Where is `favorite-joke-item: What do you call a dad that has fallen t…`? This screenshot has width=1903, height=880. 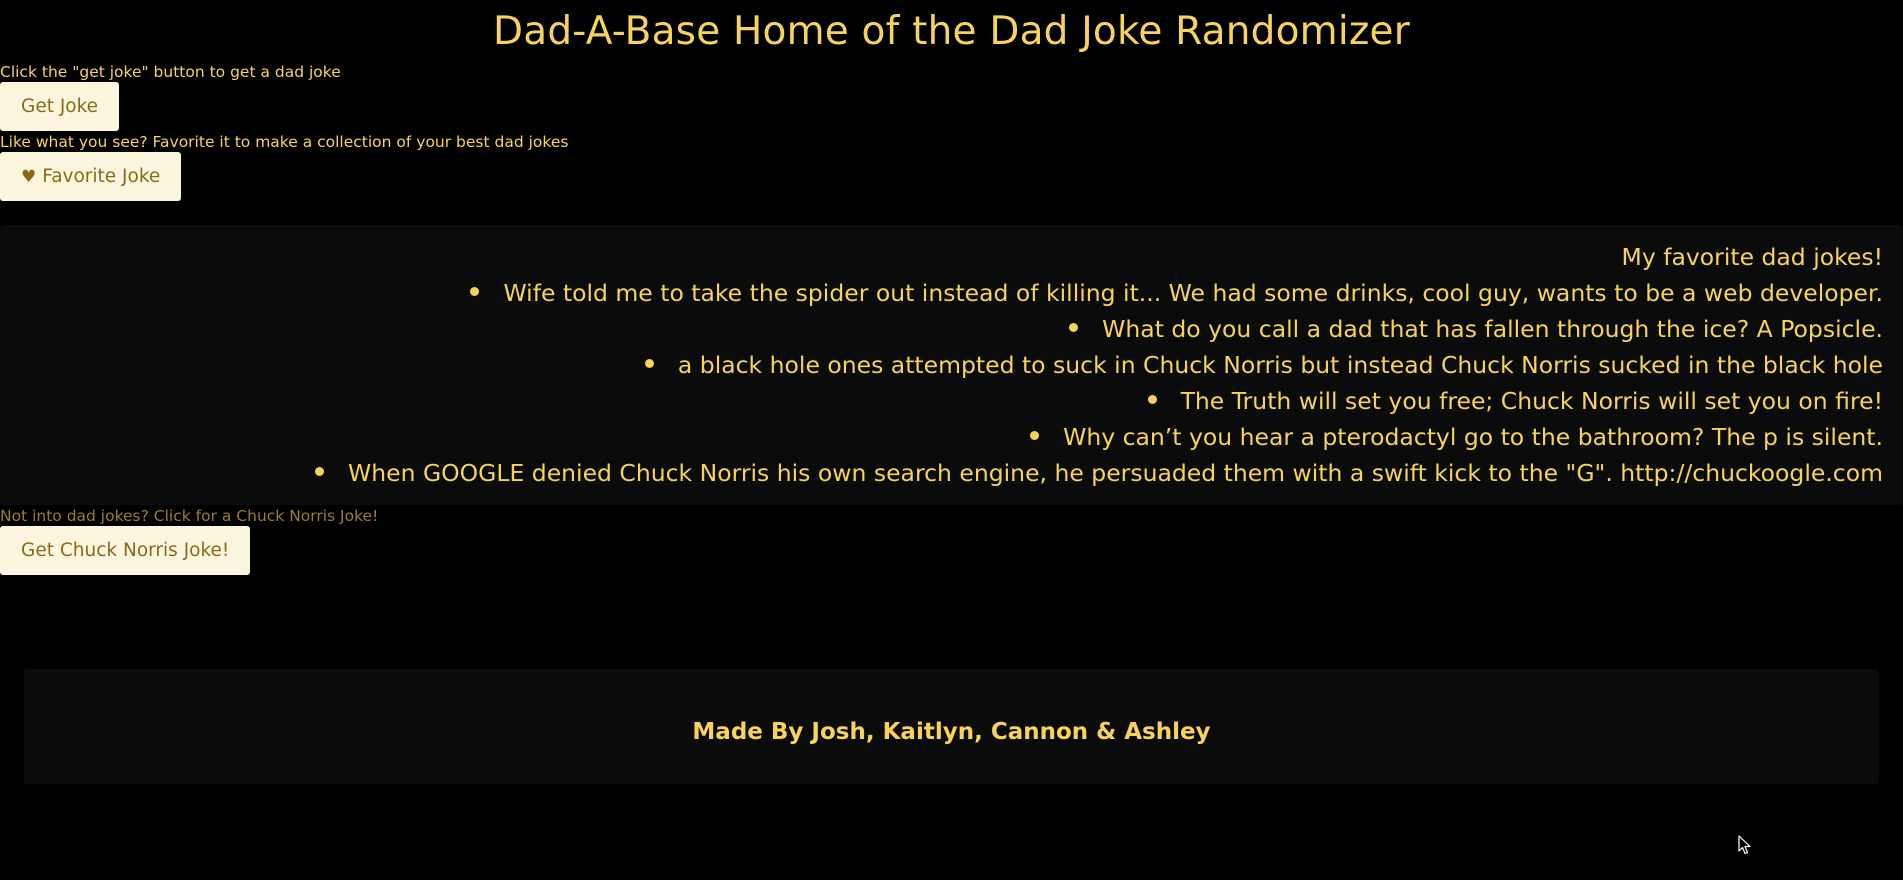 favorite-joke-item: What do you call a dad that has fallen t… is located at coordinates (941, 329).